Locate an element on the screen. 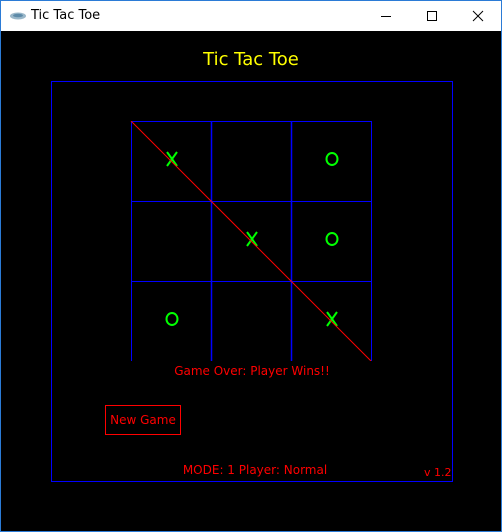  maximize-icon is located at coordinates (432, 16).